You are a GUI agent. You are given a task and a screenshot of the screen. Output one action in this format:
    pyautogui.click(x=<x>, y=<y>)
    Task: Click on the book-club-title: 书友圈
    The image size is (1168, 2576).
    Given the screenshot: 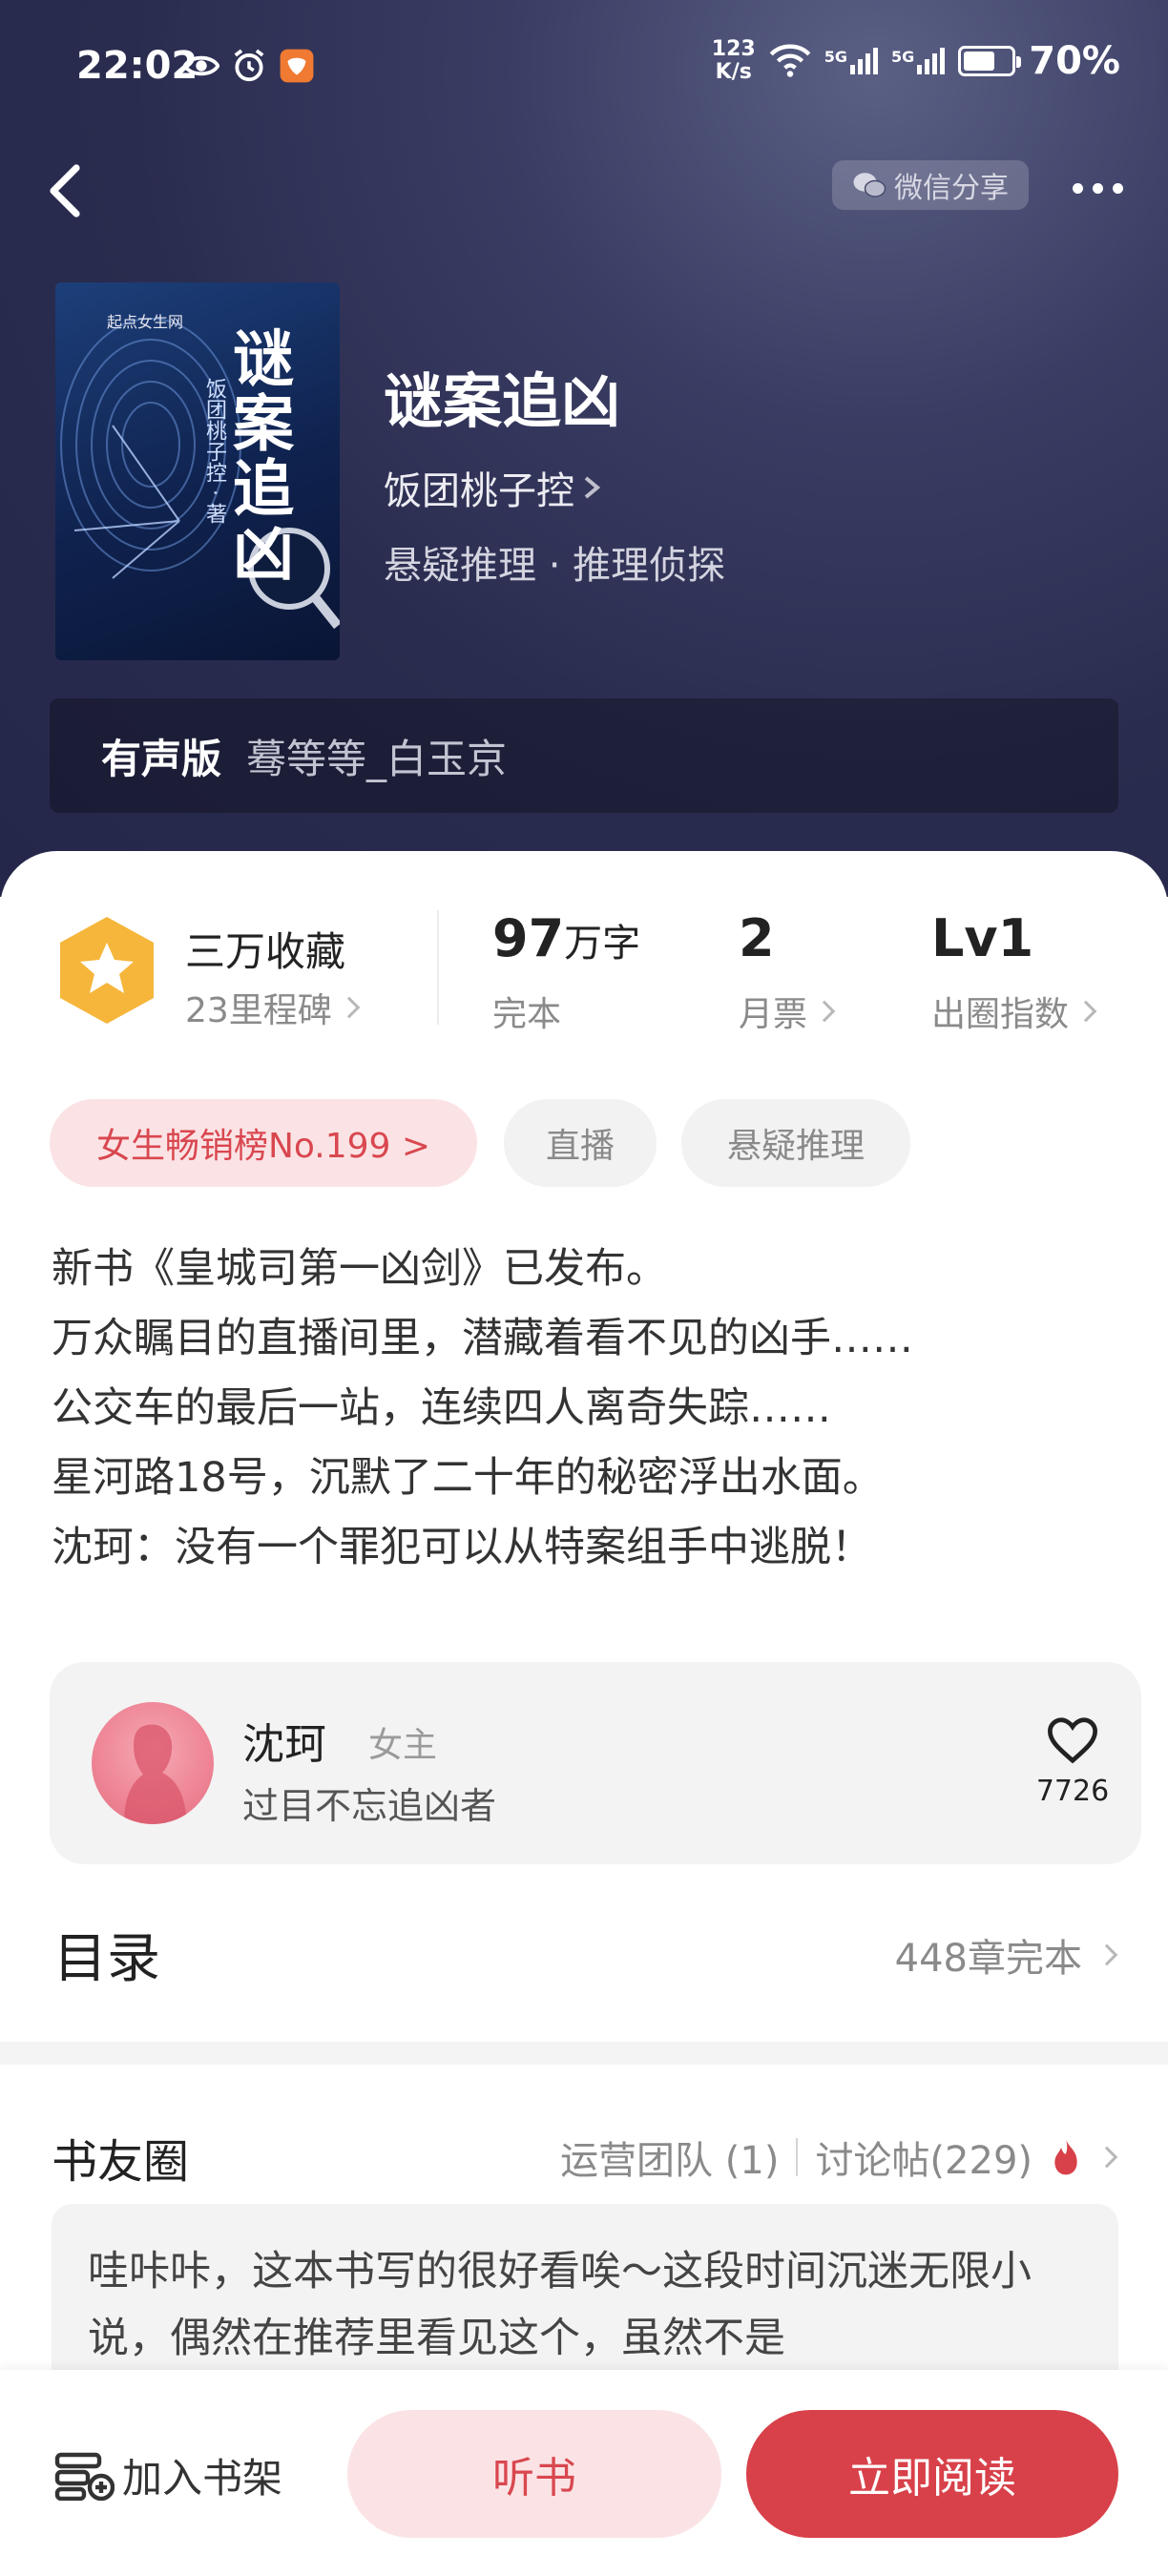 What is the action you would take?
    pyautogui.click(x=121, y=2162)
    